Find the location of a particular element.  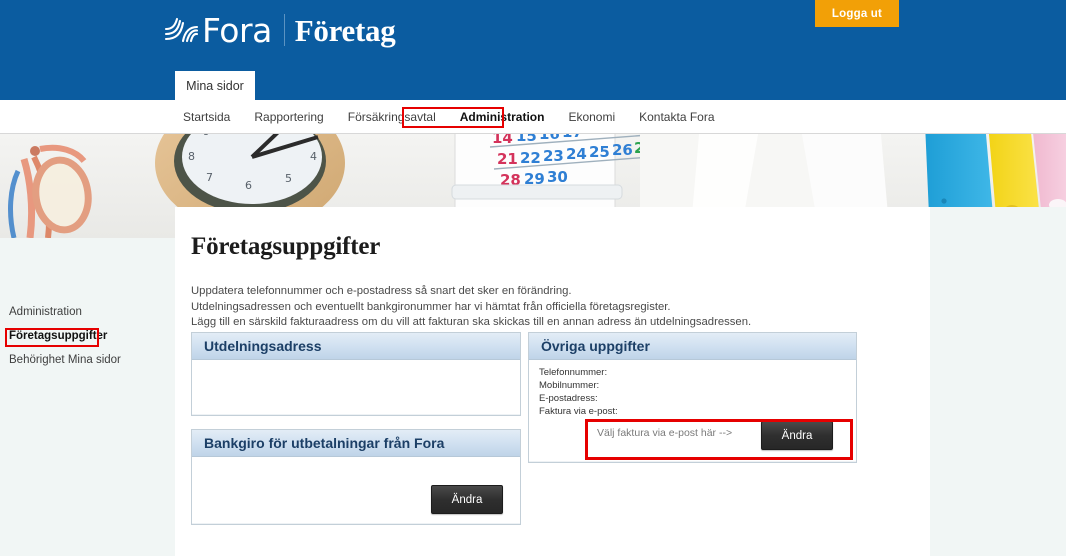

svg-text: 7 is located at coordinates (209, 177).